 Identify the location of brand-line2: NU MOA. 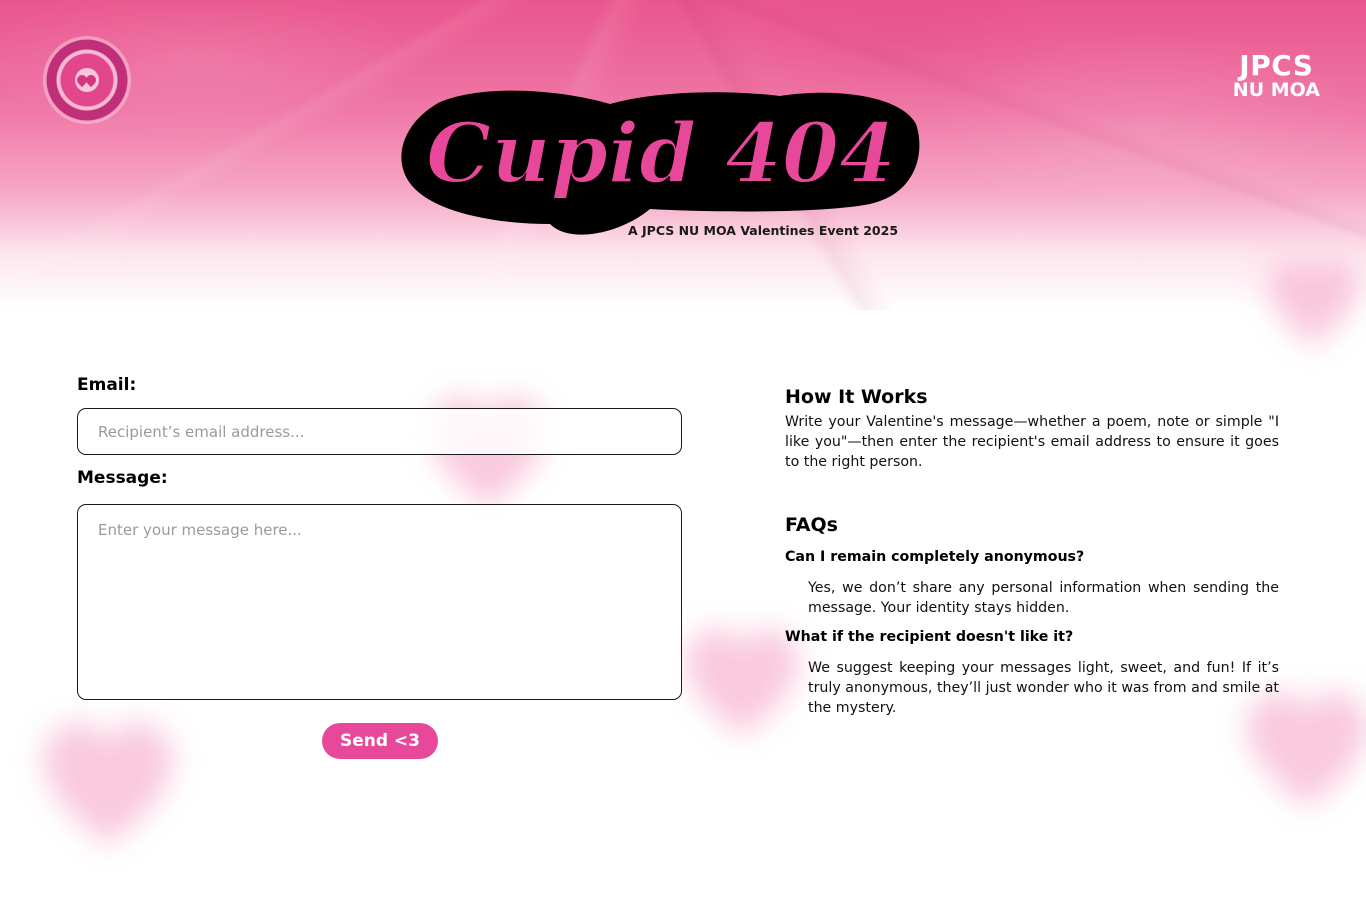
(1276, 90).